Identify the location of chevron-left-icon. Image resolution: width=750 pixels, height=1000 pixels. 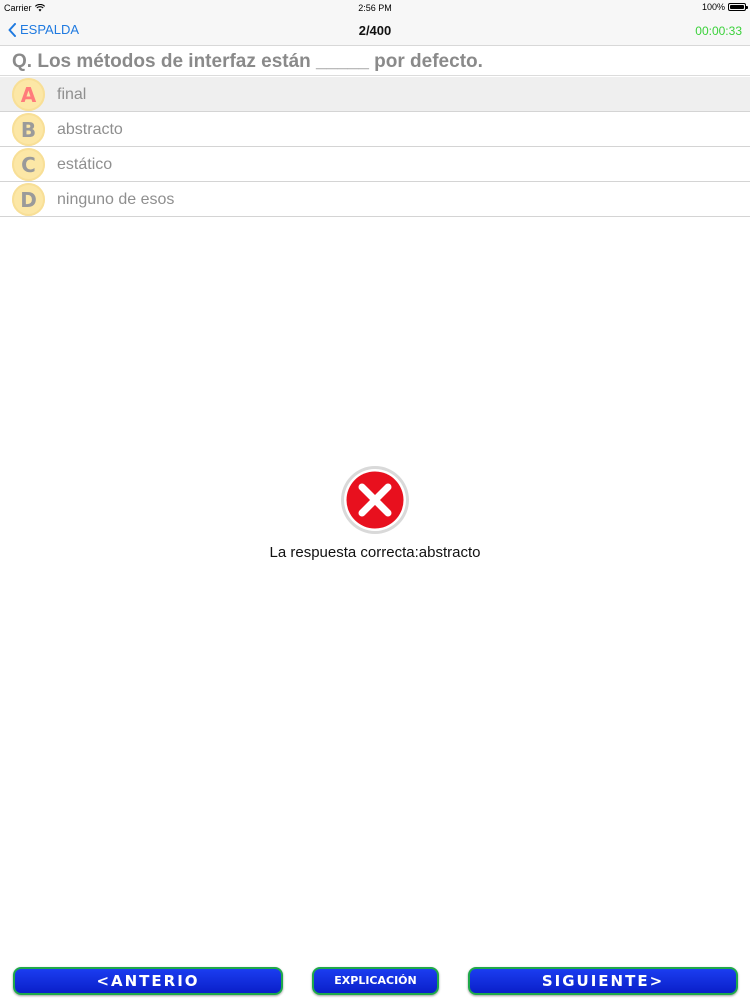
(12, 29).